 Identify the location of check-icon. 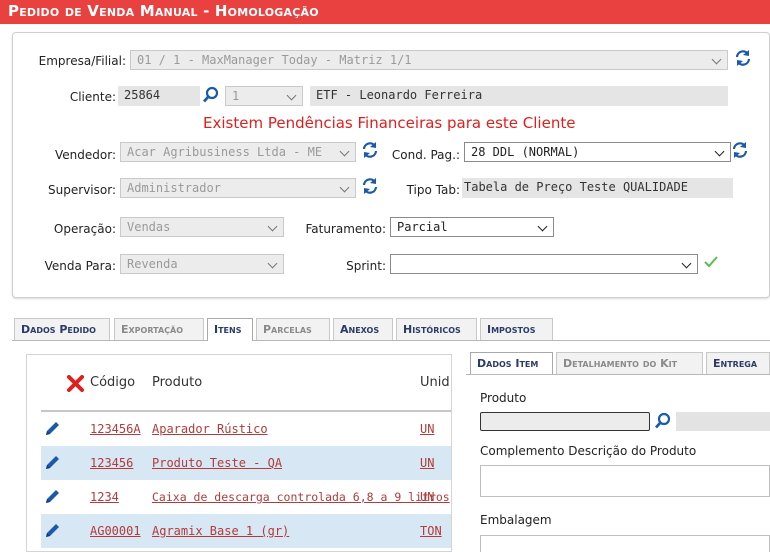
(711, 262).